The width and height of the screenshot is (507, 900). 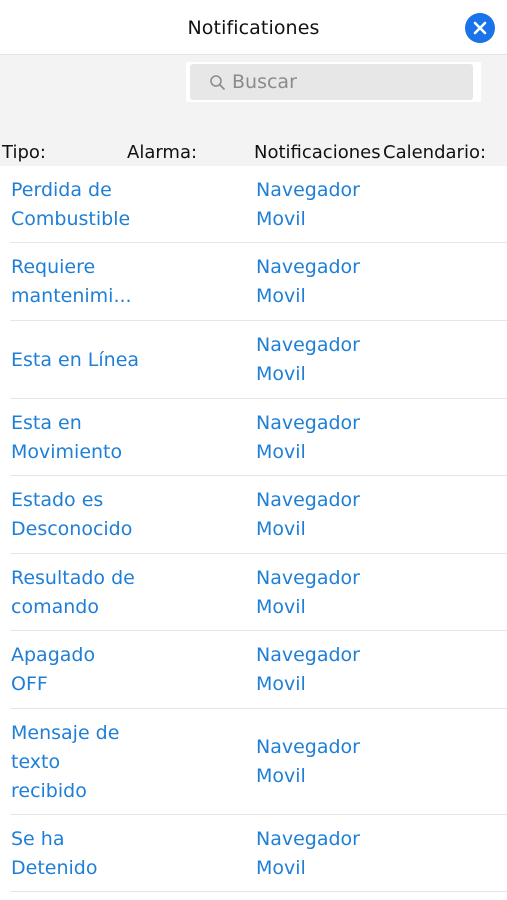 I want to click on search-field-box, so click(x=331, y=82).